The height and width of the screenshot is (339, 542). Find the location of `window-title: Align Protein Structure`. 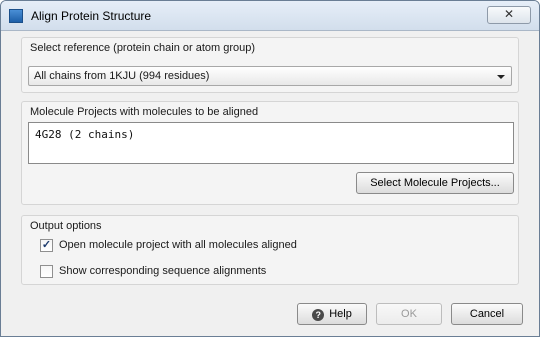

window-title: Align Protein Structure is located at coordinates (91, 16).